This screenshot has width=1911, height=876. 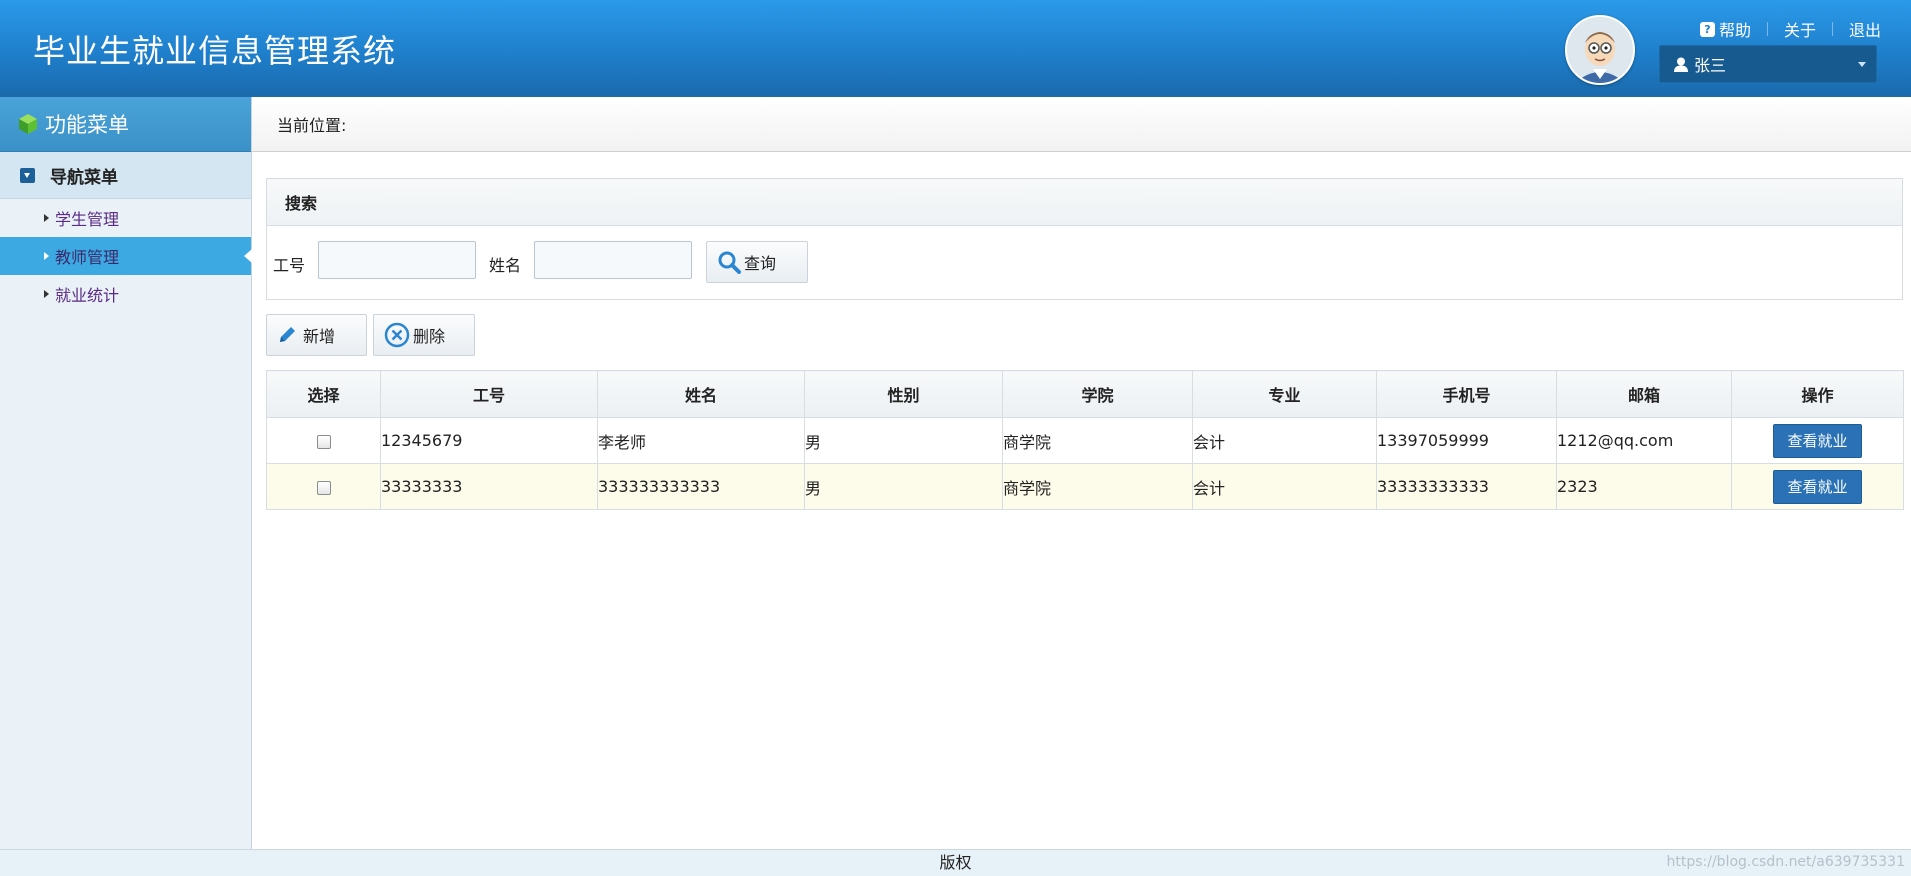 I want to click on search-panel: 搜索 工号 姓名 查询, so click(x=1084, y=239).